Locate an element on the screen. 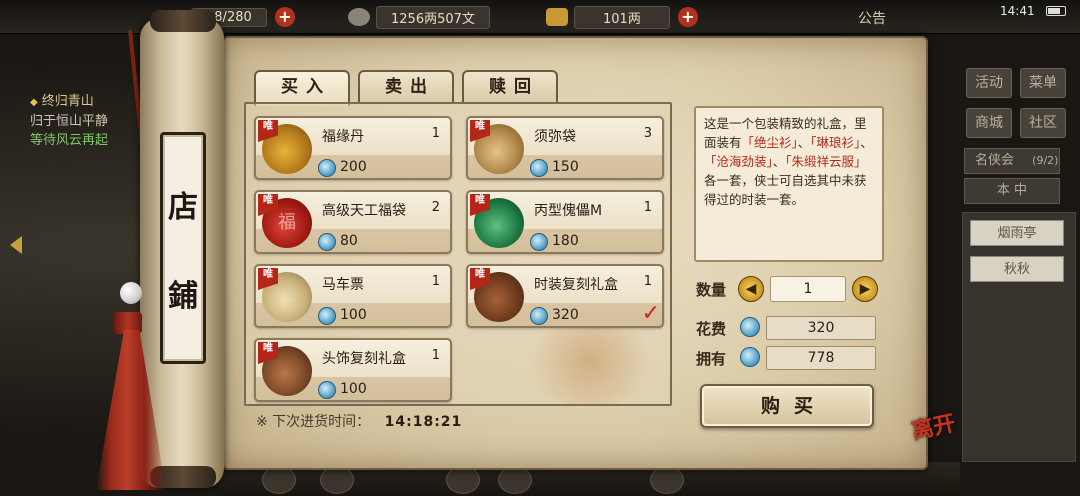  shop-title-char-1: 店 is located at coordinates (183, 207).